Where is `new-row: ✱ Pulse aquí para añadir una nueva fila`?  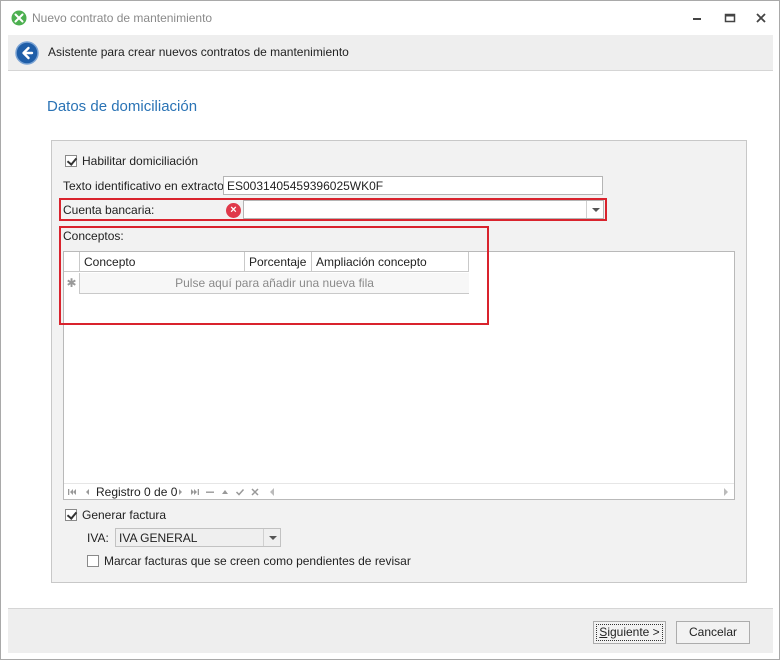 new-row: ✱ Pulse aquí para añadir una nueva fila is located at coordinates (266, 283).